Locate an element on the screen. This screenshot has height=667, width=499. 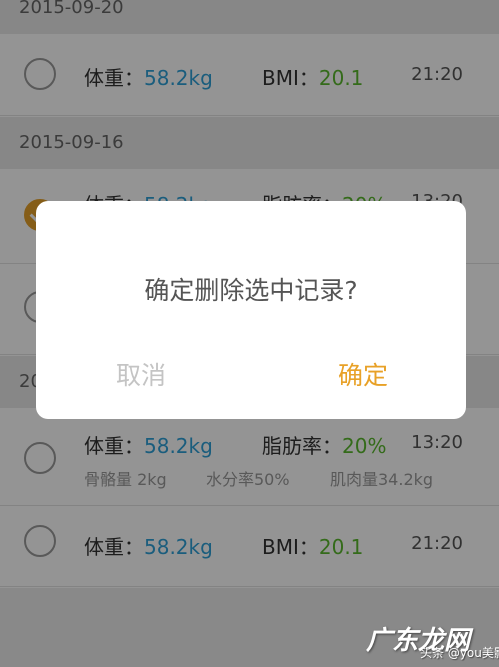
watermark-logo: 广东龙网 头条 @you美影 is located at coordinates (432, 642).